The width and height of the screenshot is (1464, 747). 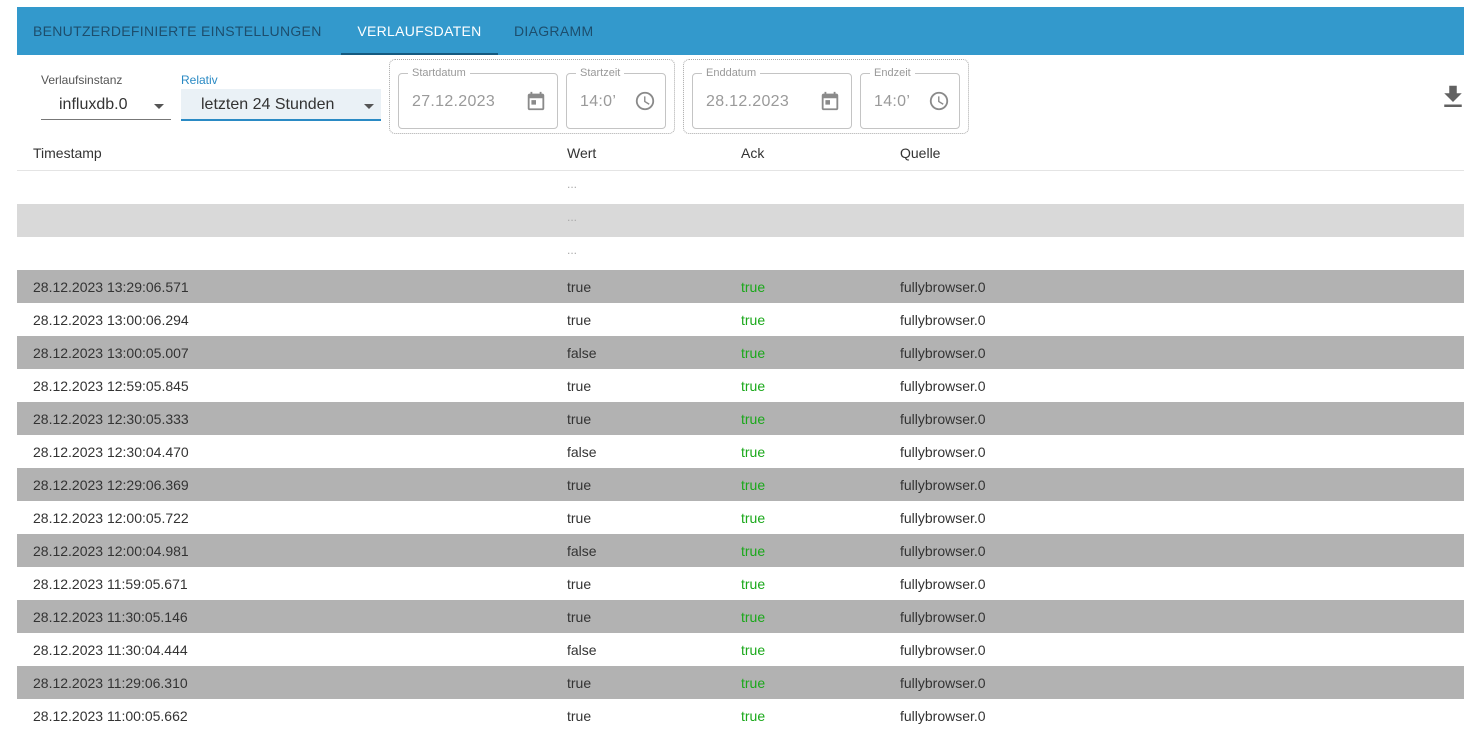 What do you see at coordinates (731, 73) in the screenshot?
I see `end-date-label: Enddatum` at bounding box center [731, 73].